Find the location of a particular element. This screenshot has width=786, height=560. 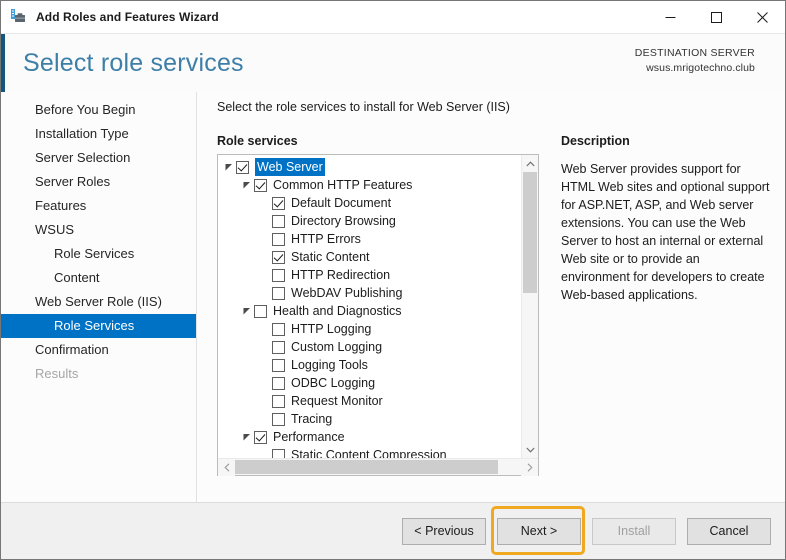

tree-row: Web Server is located at coordinates (369, 167).